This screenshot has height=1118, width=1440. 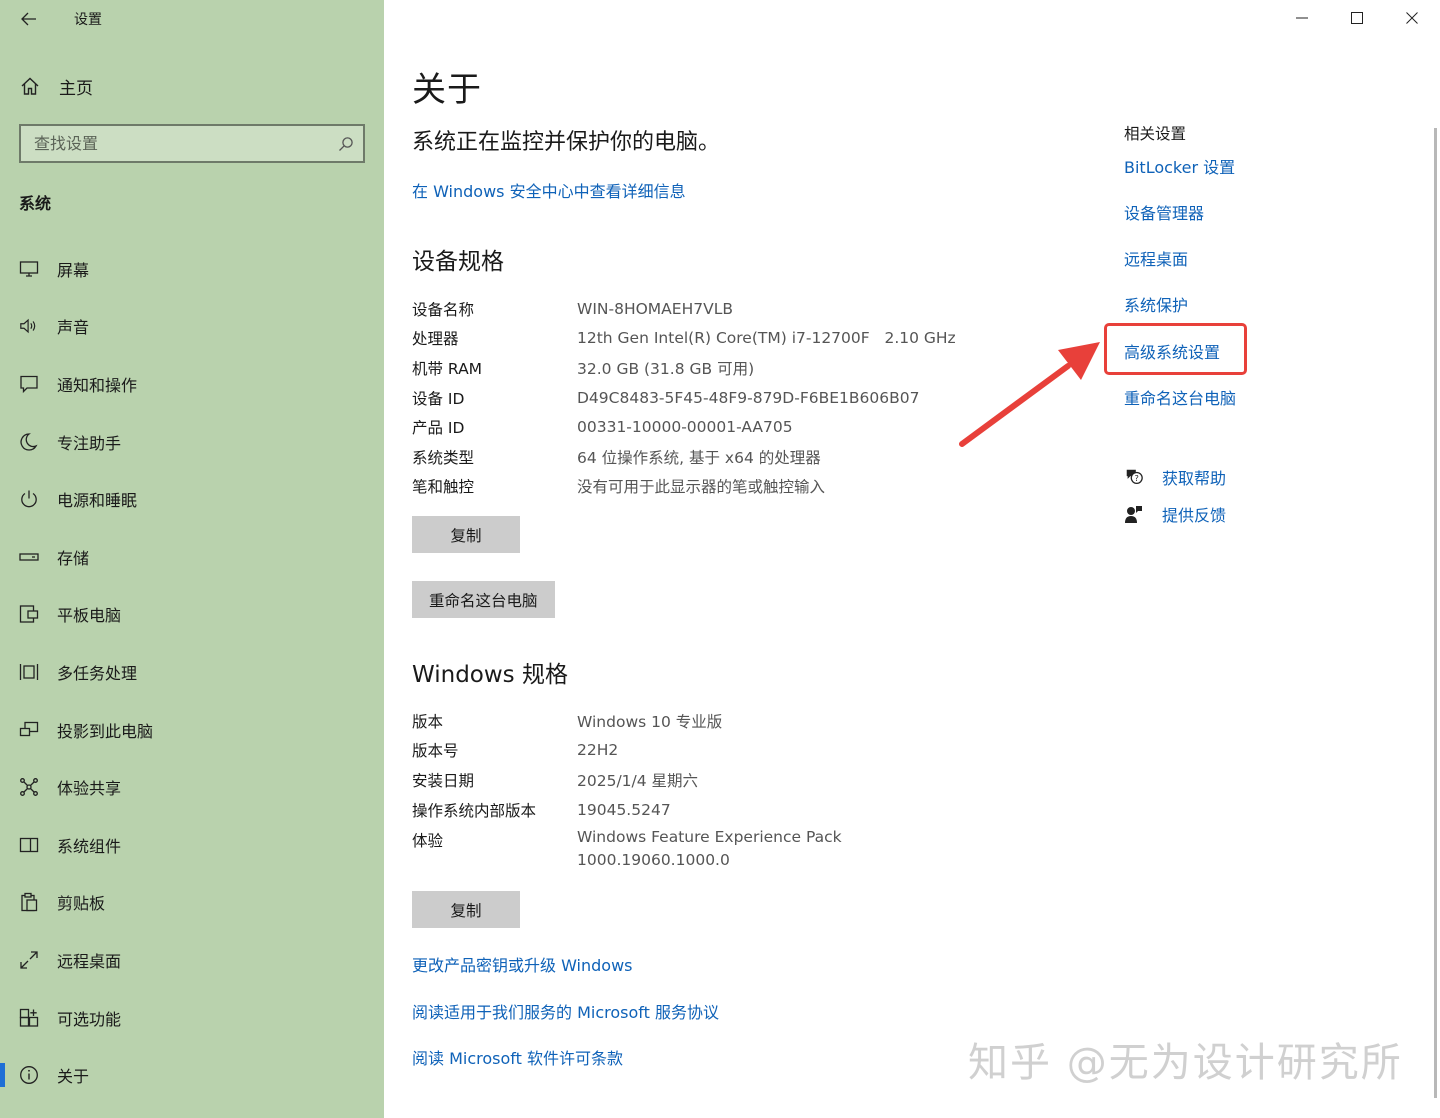 I want to click on spec-key: 笔和触控, so click(x=443, y=487).